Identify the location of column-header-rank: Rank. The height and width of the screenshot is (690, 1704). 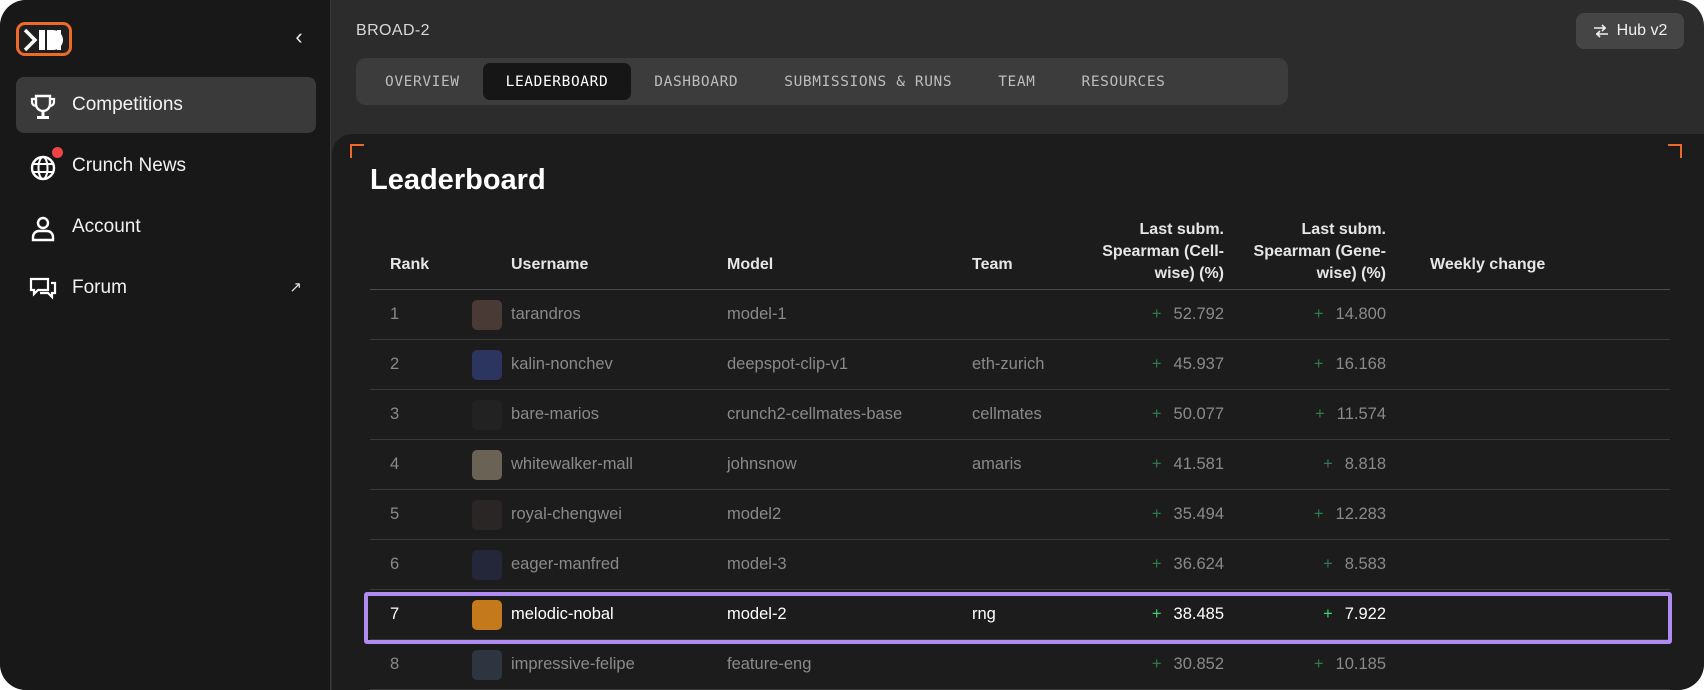
(409, 265).